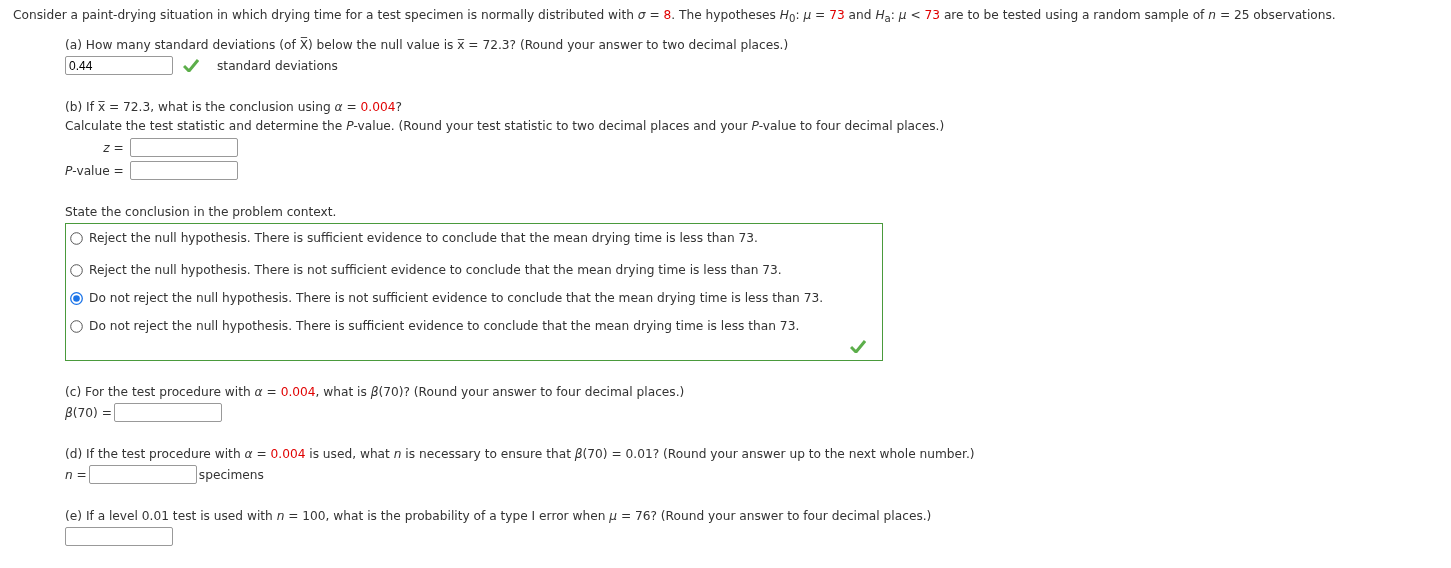  I want to click on option-text: Reject the null hypothesis. There is sufficient evidence to conclude that the mean drying time is less than 73., so click(423, 238).